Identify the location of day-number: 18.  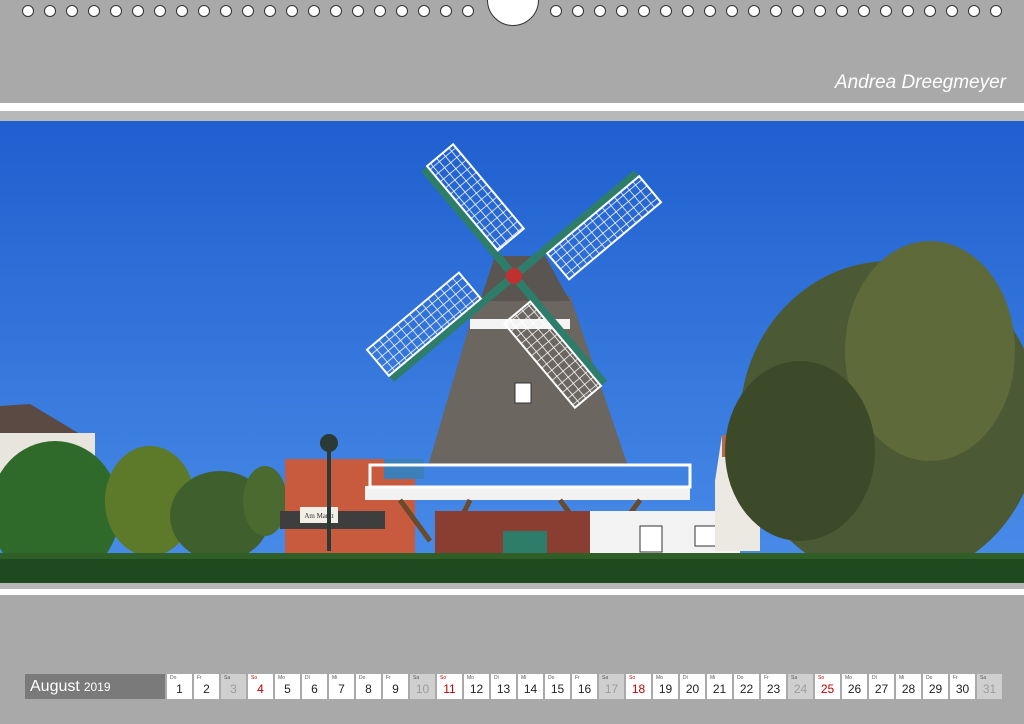
(638, 689).